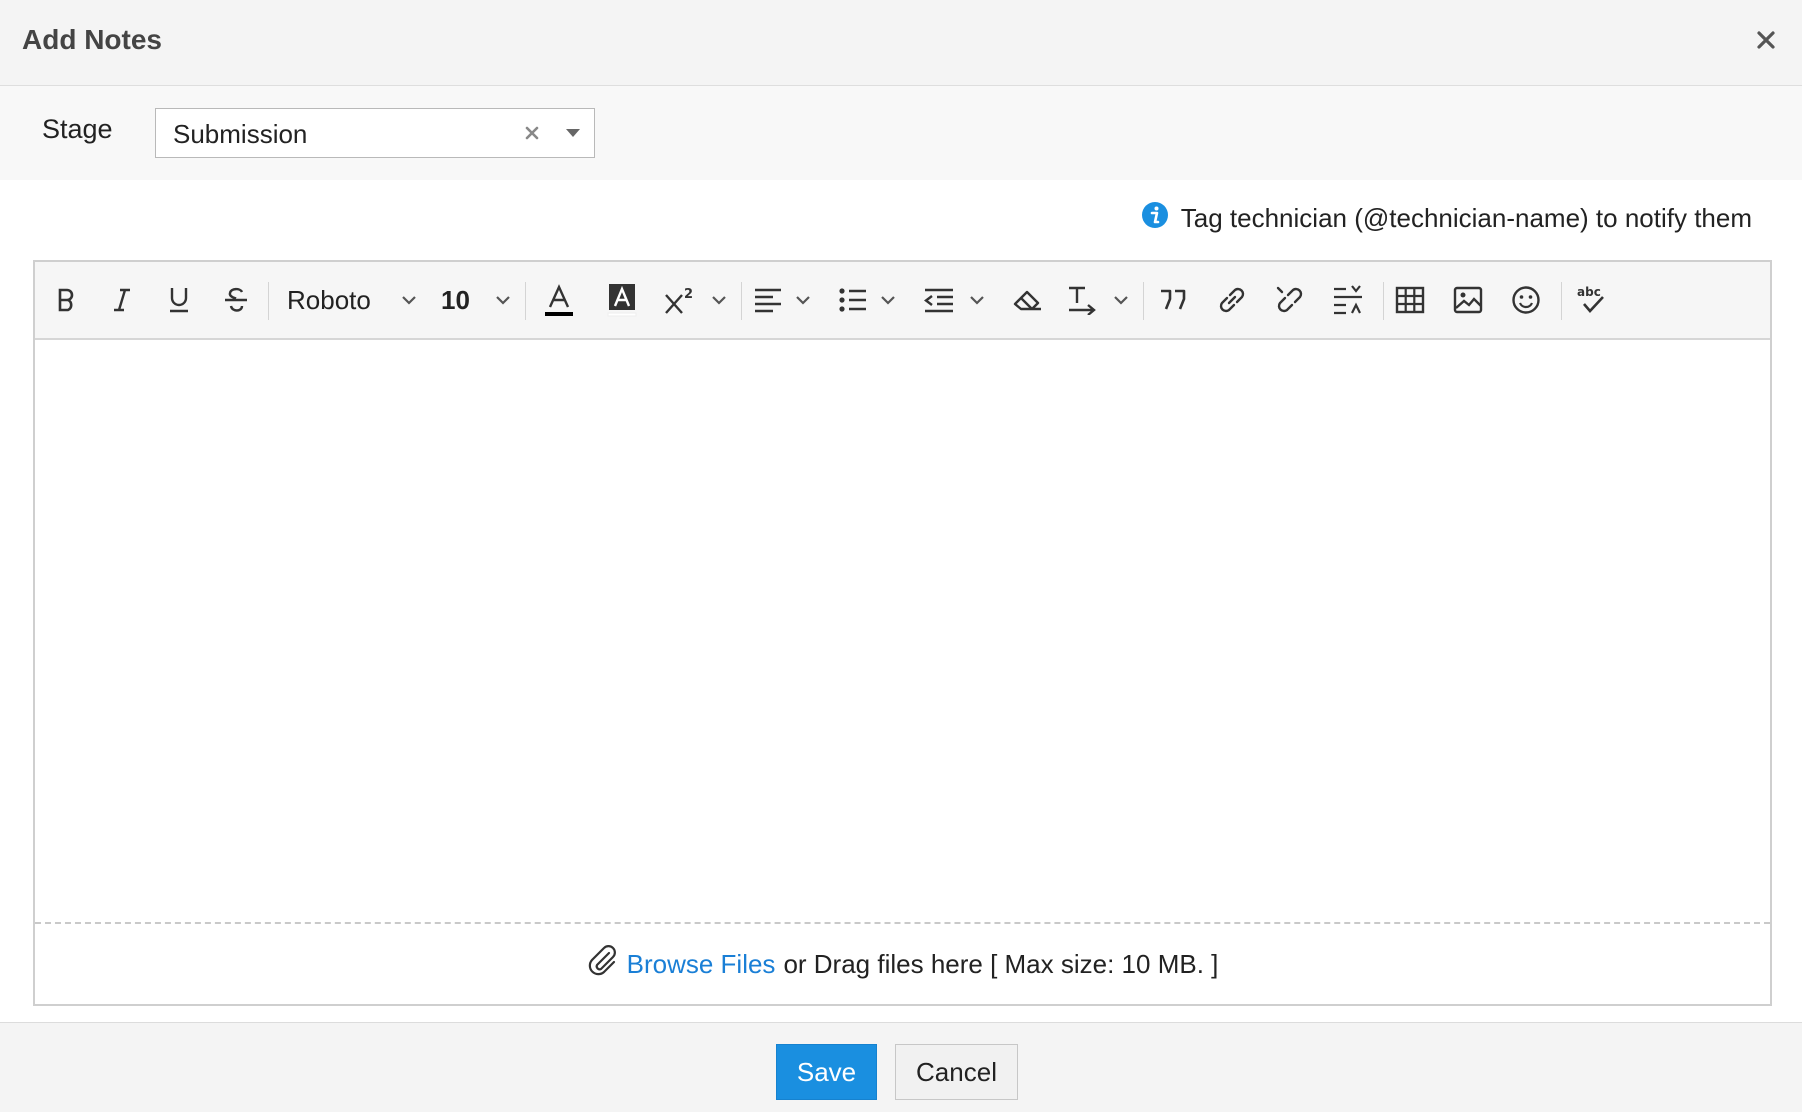 This screenshot has height=1112, width=1802. What do you see at coordinates (954, 300) in the screenshot?
I see `indent-icon` at bounding box center [954, 300].